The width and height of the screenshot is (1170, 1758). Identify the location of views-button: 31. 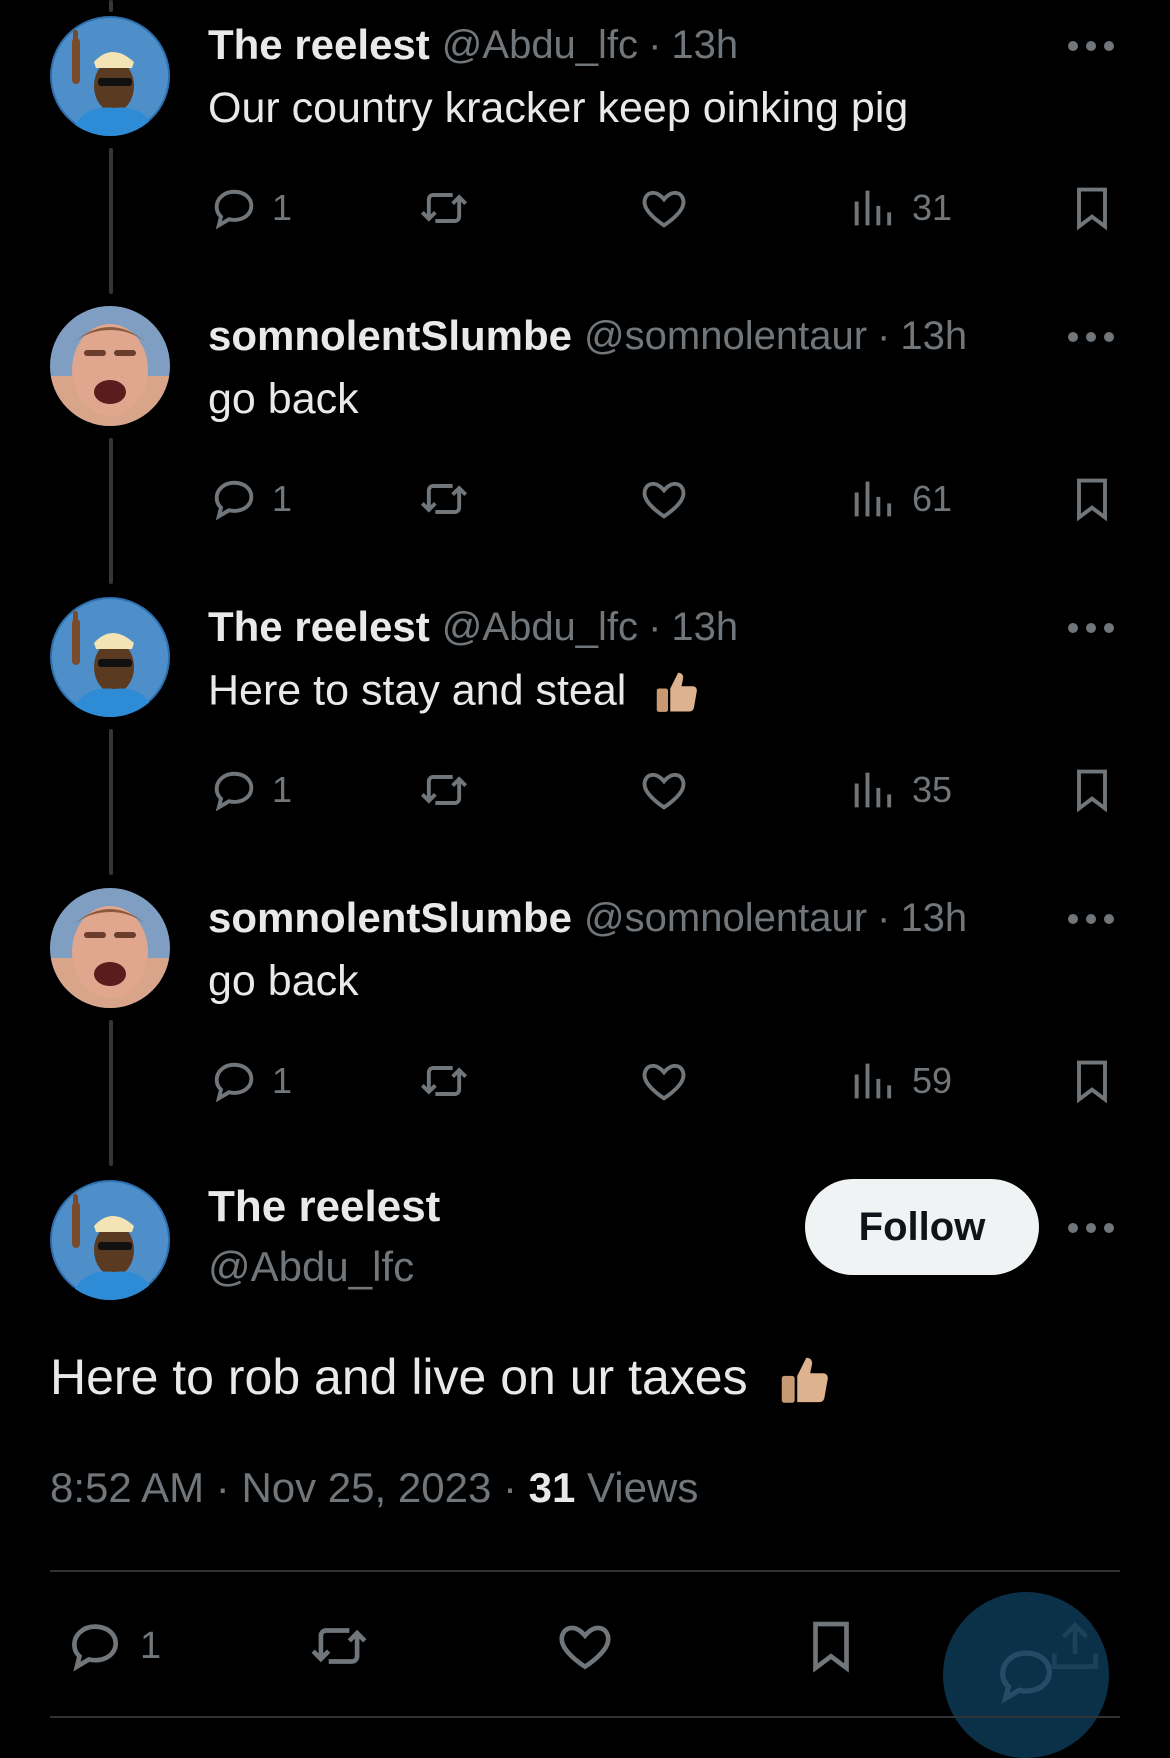
(900, 208).